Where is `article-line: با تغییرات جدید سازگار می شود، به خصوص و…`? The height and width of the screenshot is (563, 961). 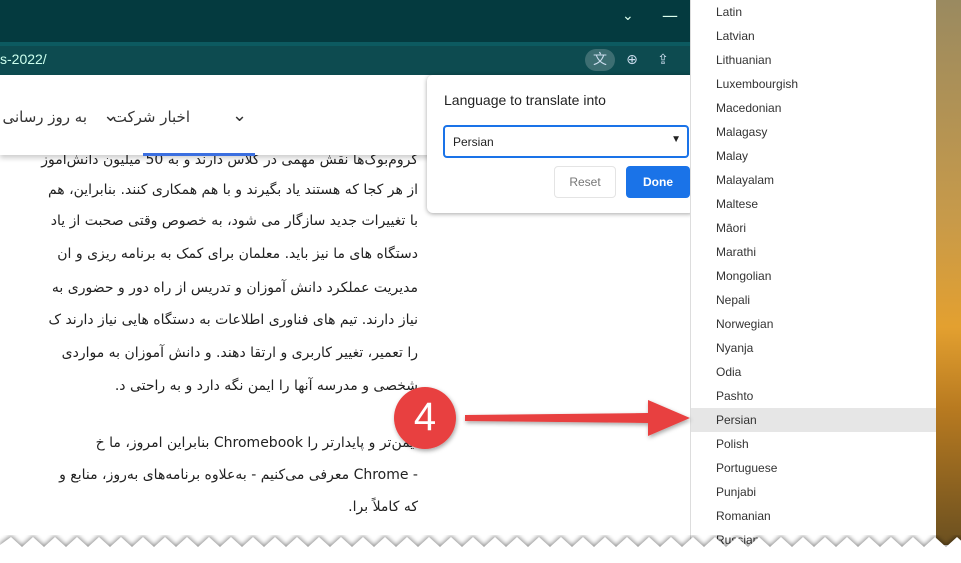 article-line: با تغییرات جدید سازگار می شود، به خصوص و… is located at coordinates (234, 221).